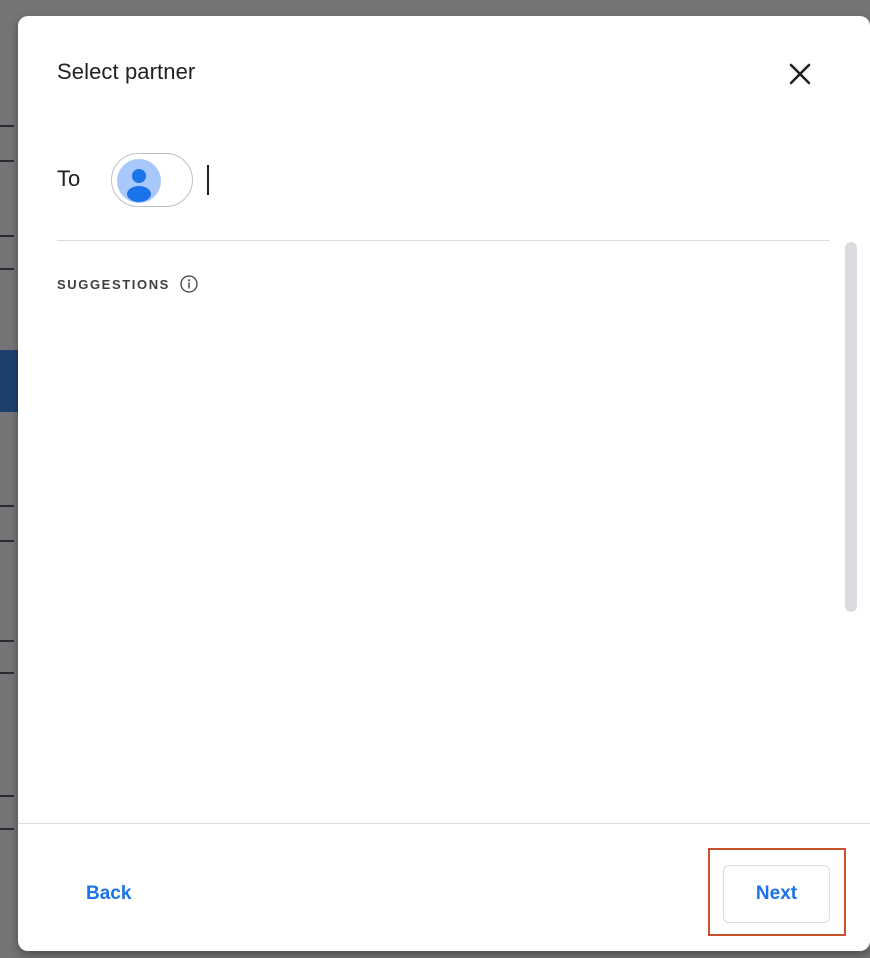 This screenshot has height=958, width=870. I want to click on scrollbar, so click(851, 427).